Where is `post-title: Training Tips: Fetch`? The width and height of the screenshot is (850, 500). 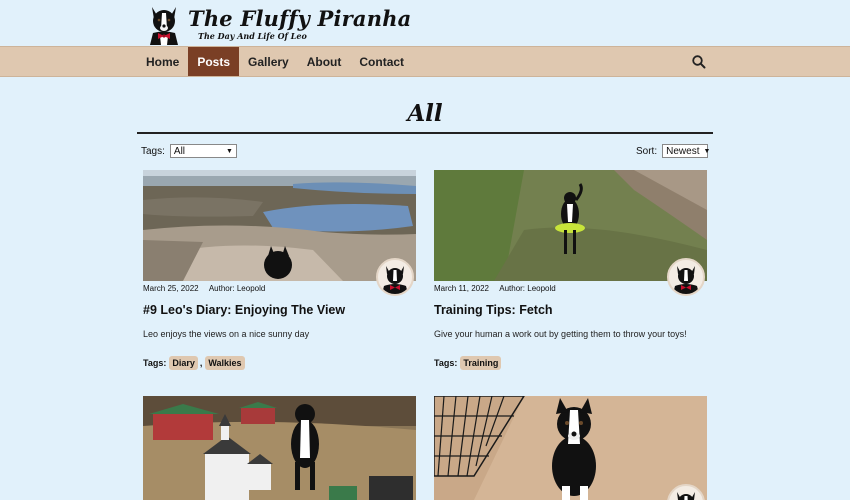 post-title: Training Tips: Fetch is located at coordinates (493, 310).